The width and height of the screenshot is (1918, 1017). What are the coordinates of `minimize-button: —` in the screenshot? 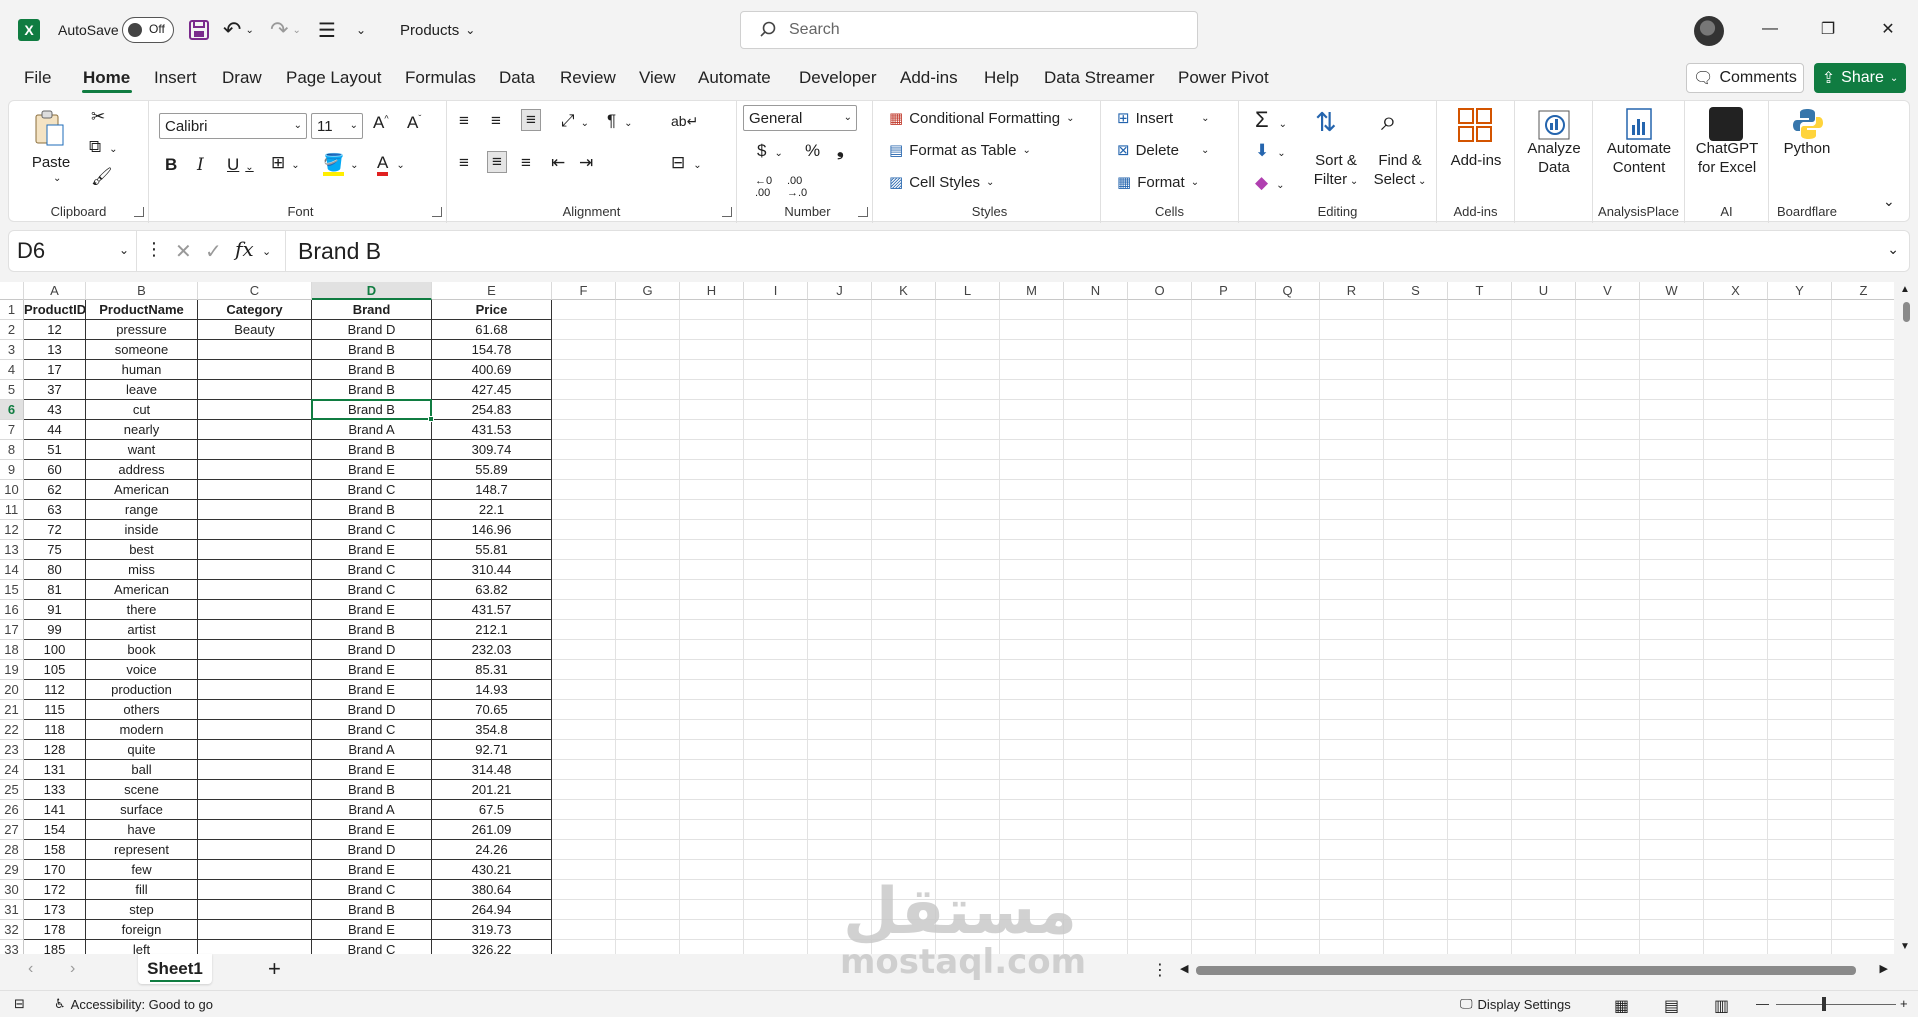 It's located at (1770, 29).